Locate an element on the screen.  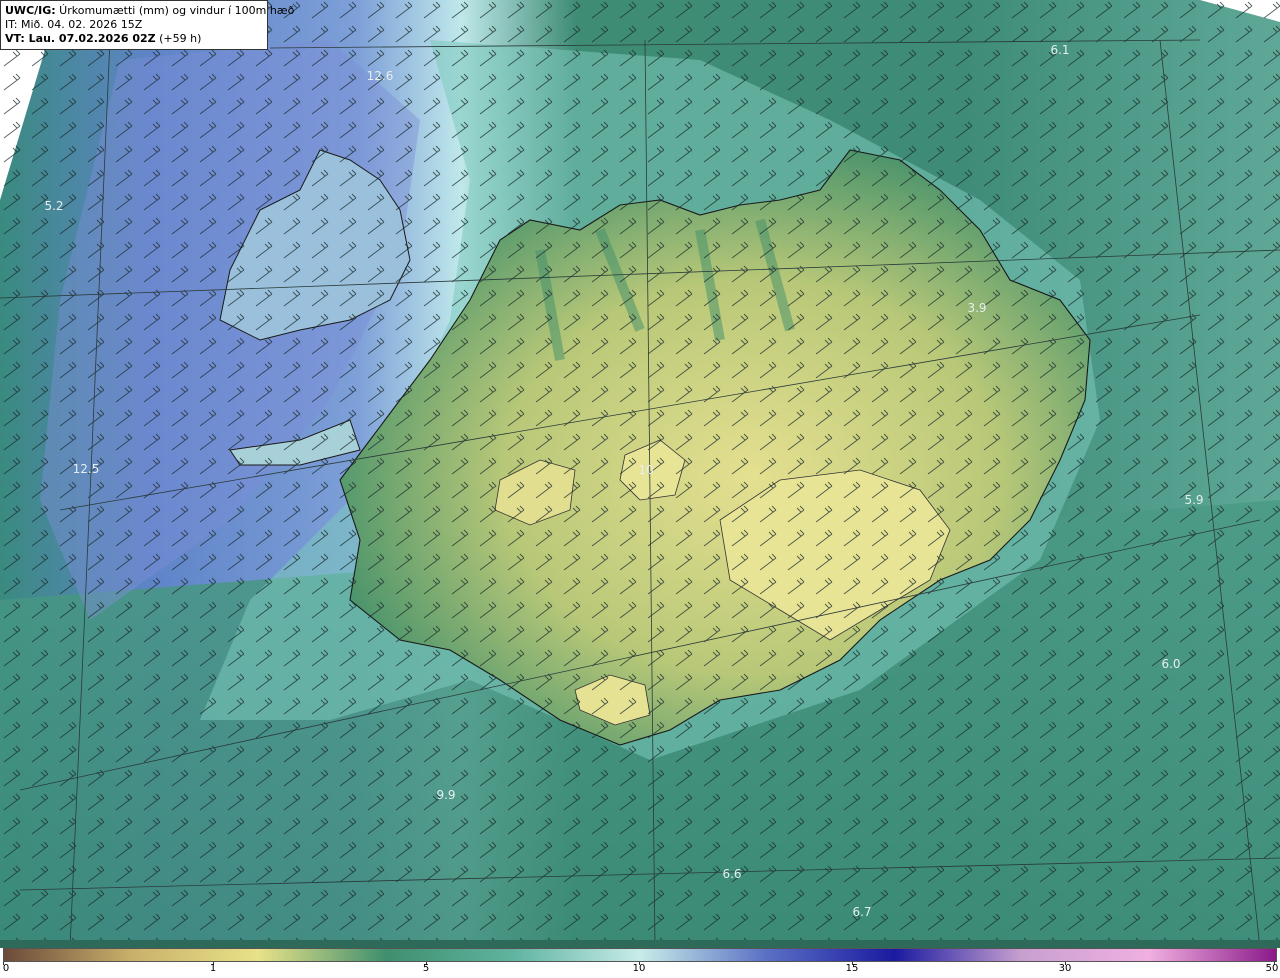
valid-time-value: Lau. 07.02.2026 02Z is located at coordinates (90, 38).